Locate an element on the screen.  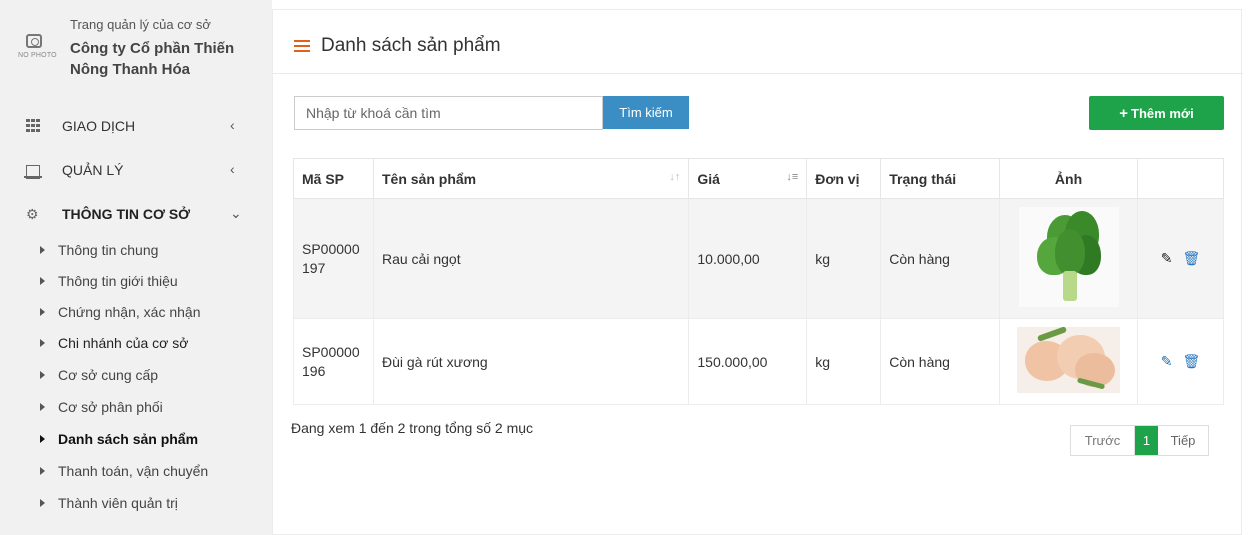
camera-icon is located at coordinates (34, 41).